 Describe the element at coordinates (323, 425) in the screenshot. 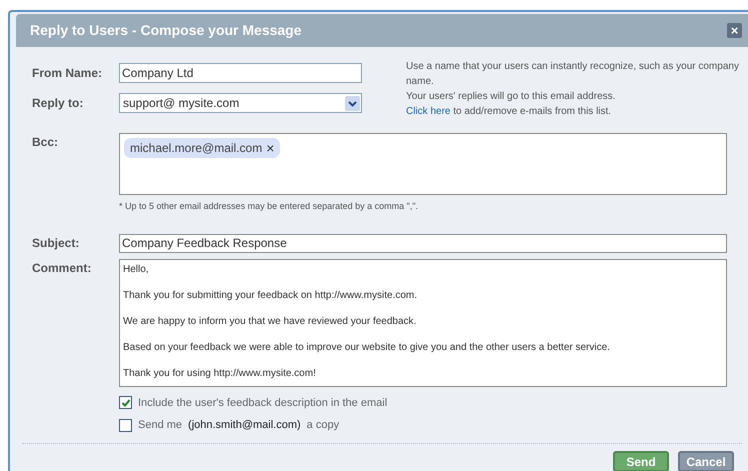

I see `checkbox-label: a copy` at that location.